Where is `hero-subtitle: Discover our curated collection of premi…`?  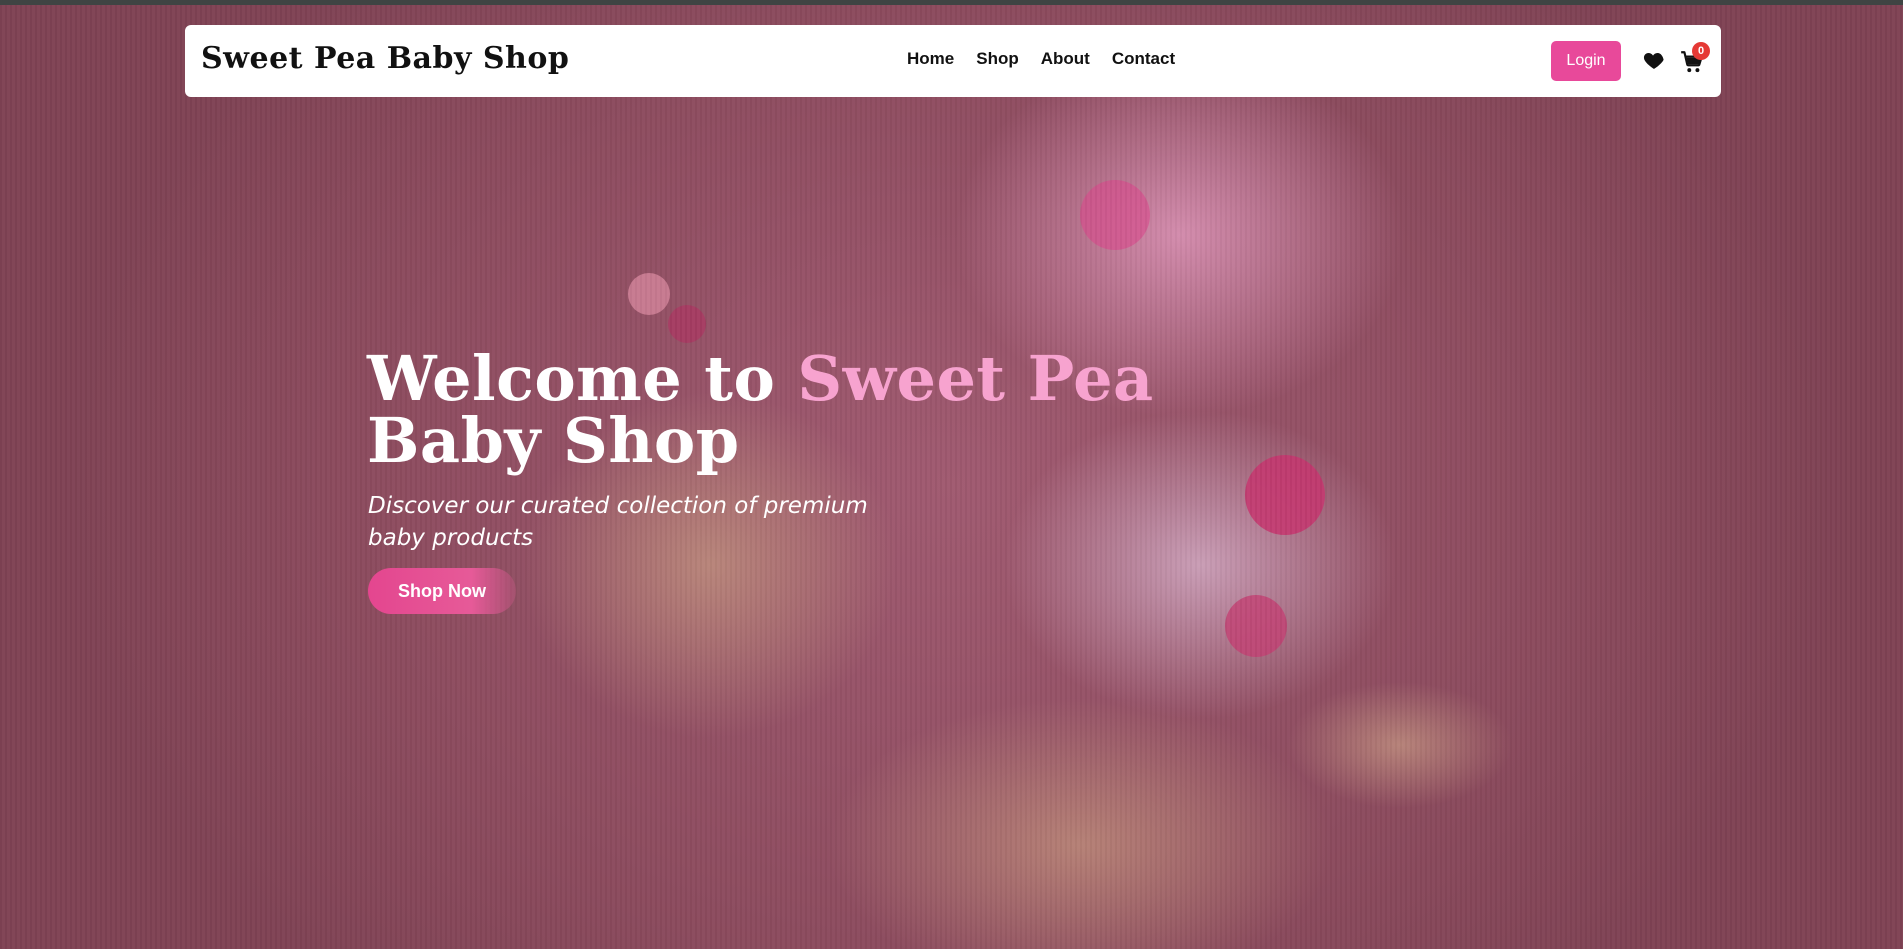
hero-subtitle: Discover our curated collection of premi… is located at coordinates (618, 522).